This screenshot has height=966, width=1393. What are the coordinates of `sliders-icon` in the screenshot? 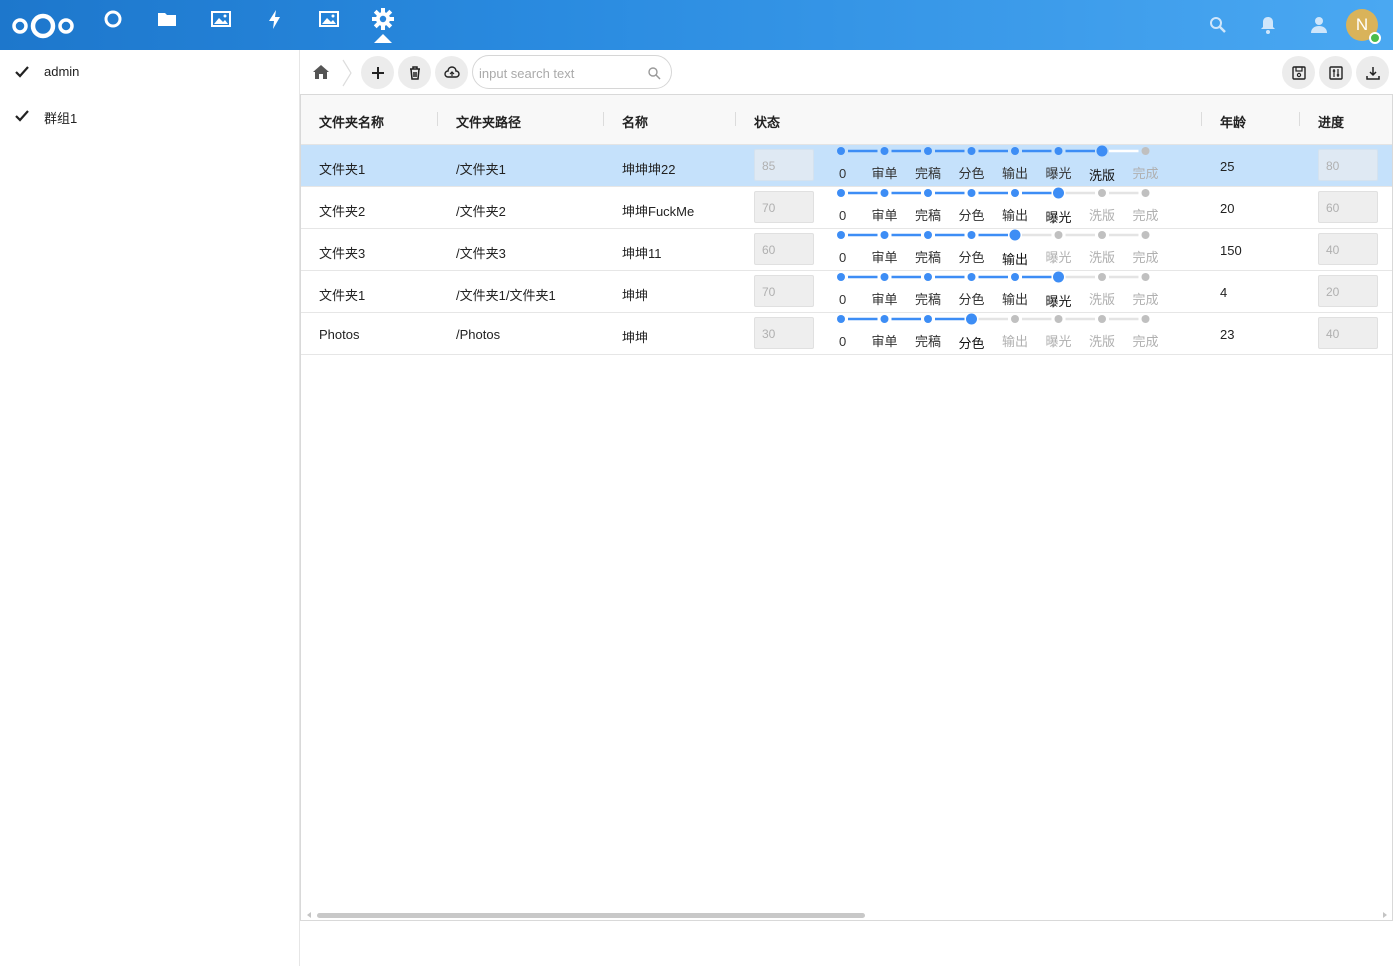 It's located at (1335, 72).